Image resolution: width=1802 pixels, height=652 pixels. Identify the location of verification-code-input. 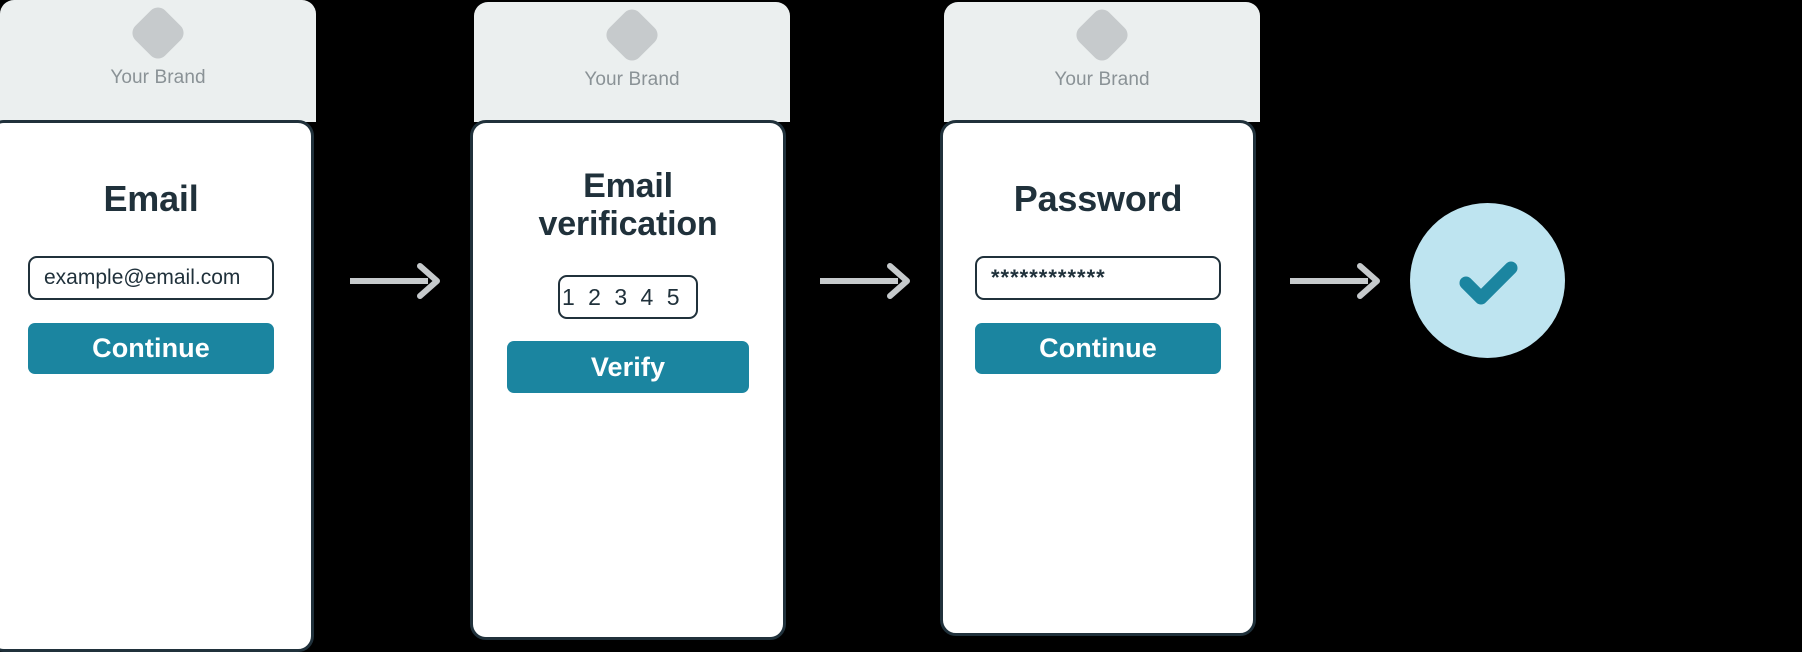
(628, 297).